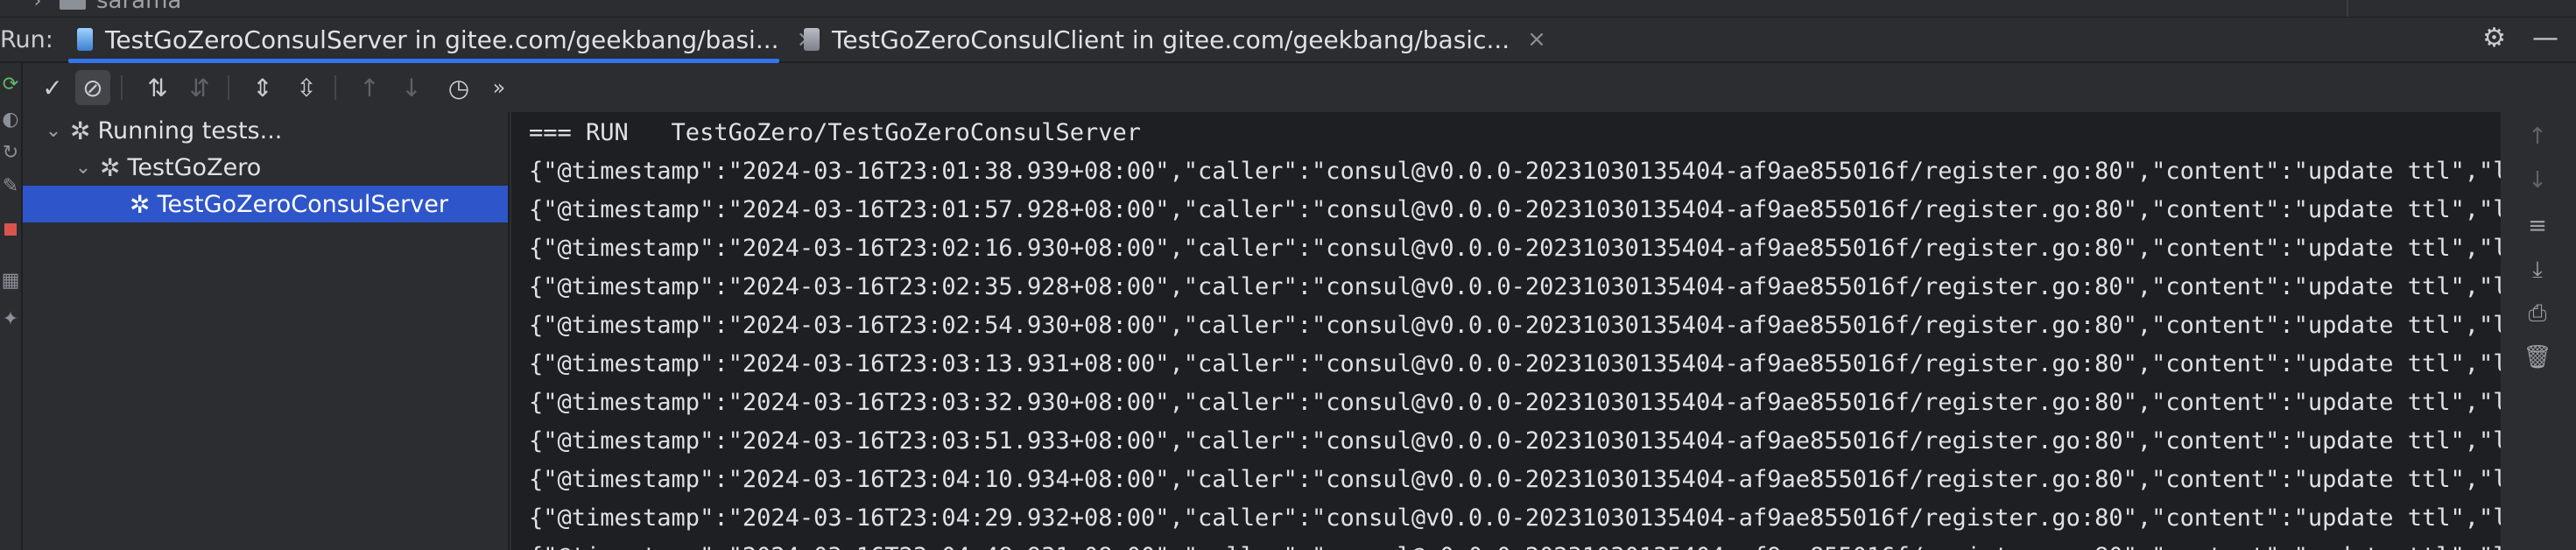 Image resolution: width=2576 pixels, height=550 pixels. Describe the element at coordinates (2461, 8) in the screenshot. I see `right-panel-edge` at that location.